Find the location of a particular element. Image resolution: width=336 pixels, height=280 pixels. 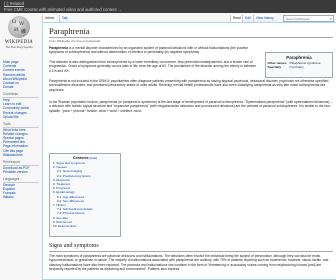

toc-title-text: Contents is located at coordinates (81, 158).